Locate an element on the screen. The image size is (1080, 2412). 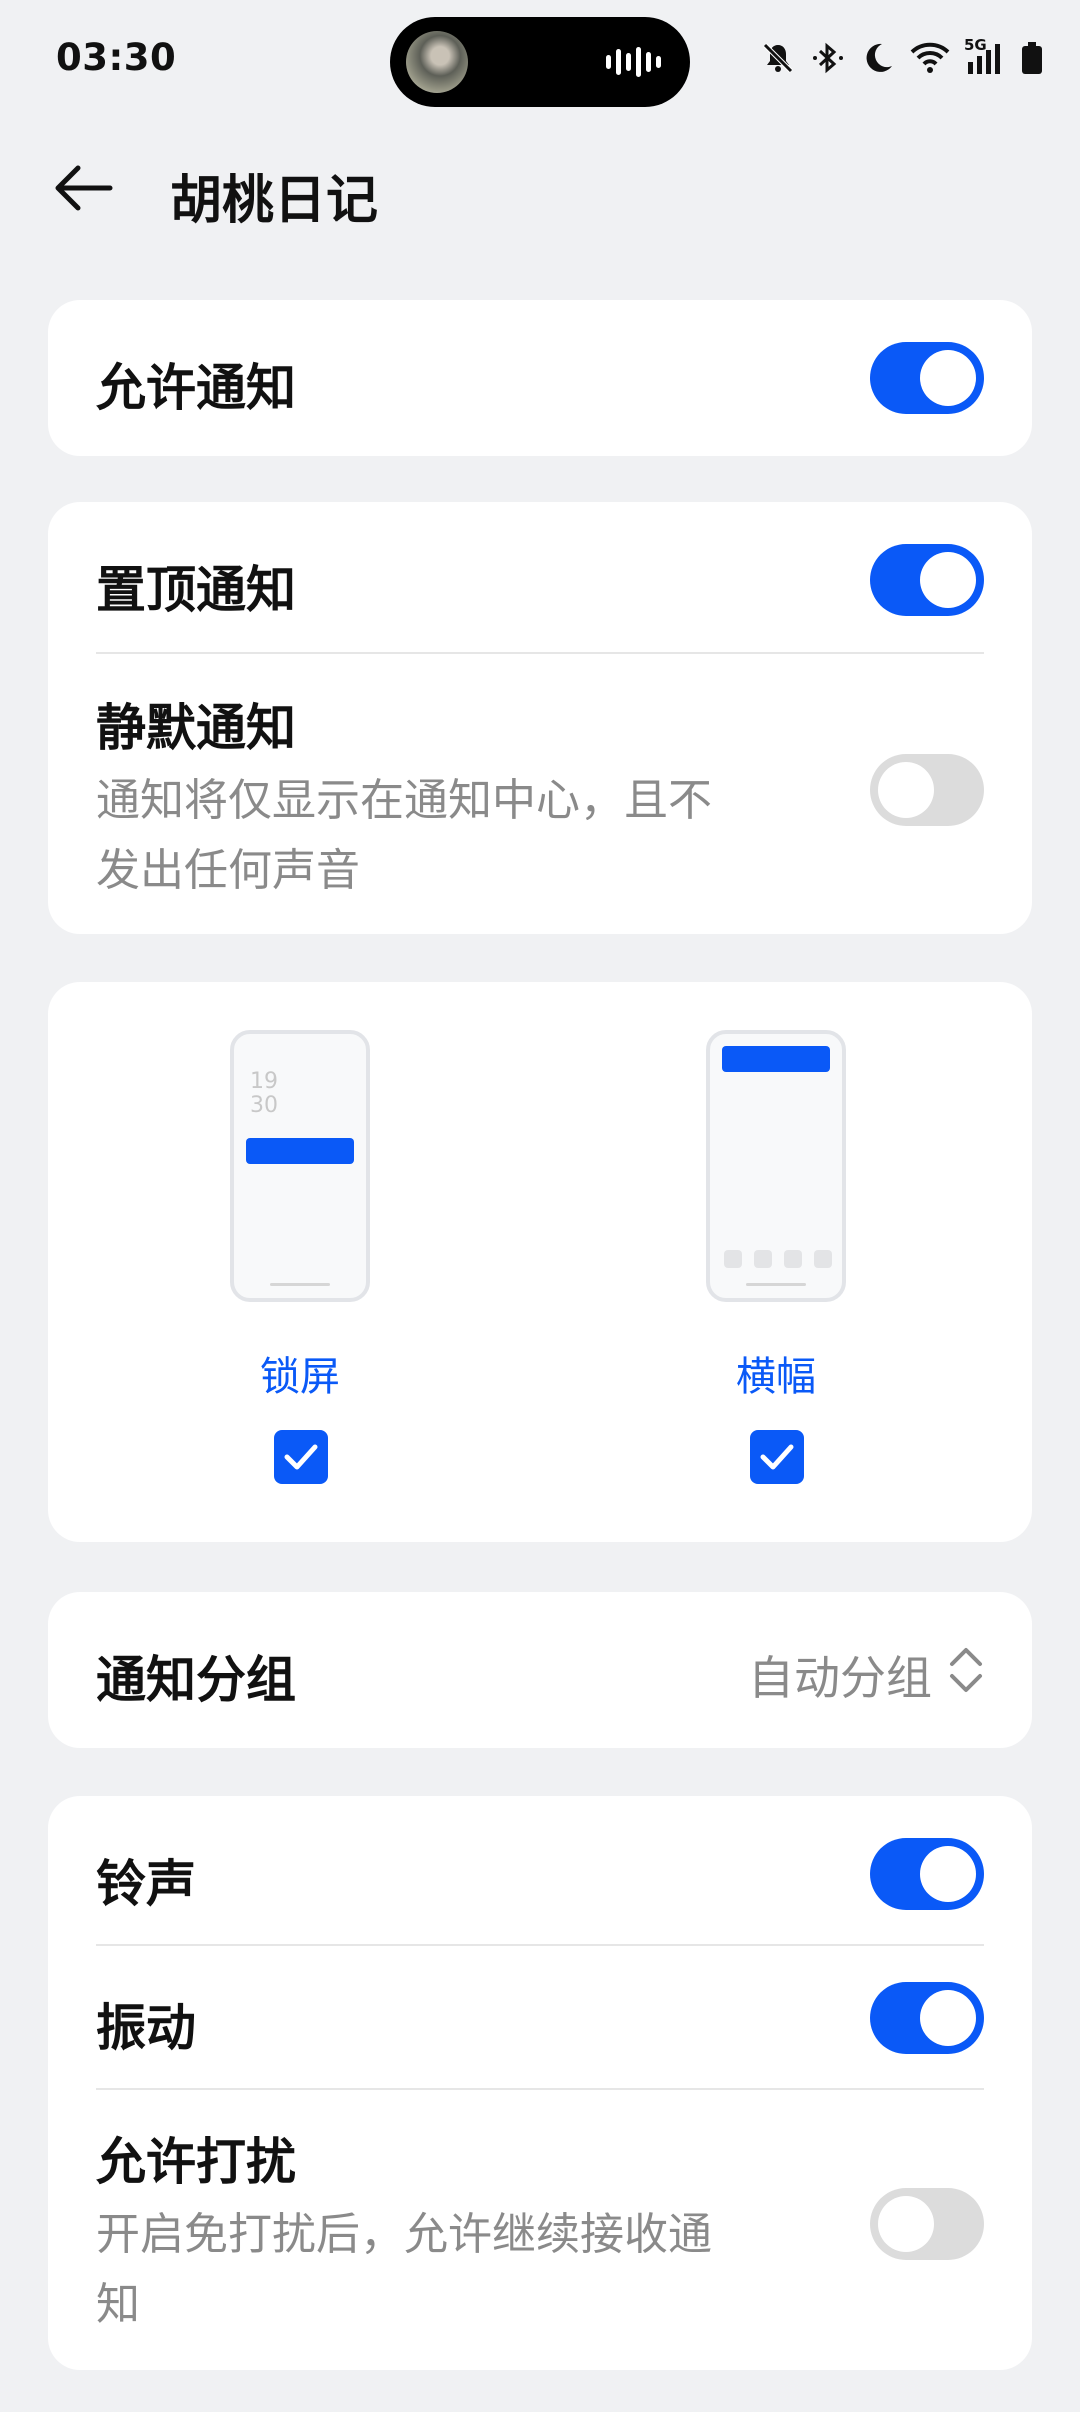
status-bar: 03:30 5G is located at coordinates (540, 60).